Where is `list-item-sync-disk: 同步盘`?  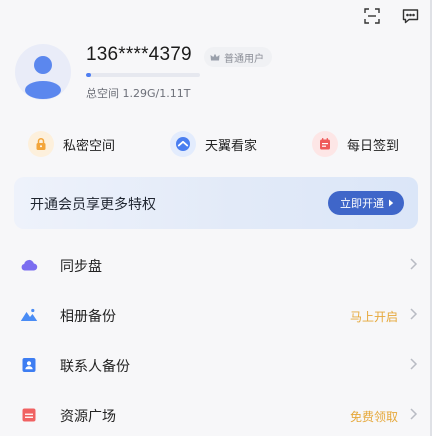
list-item-sync-disk: 同步盘 is located at coordinates (216, 265).